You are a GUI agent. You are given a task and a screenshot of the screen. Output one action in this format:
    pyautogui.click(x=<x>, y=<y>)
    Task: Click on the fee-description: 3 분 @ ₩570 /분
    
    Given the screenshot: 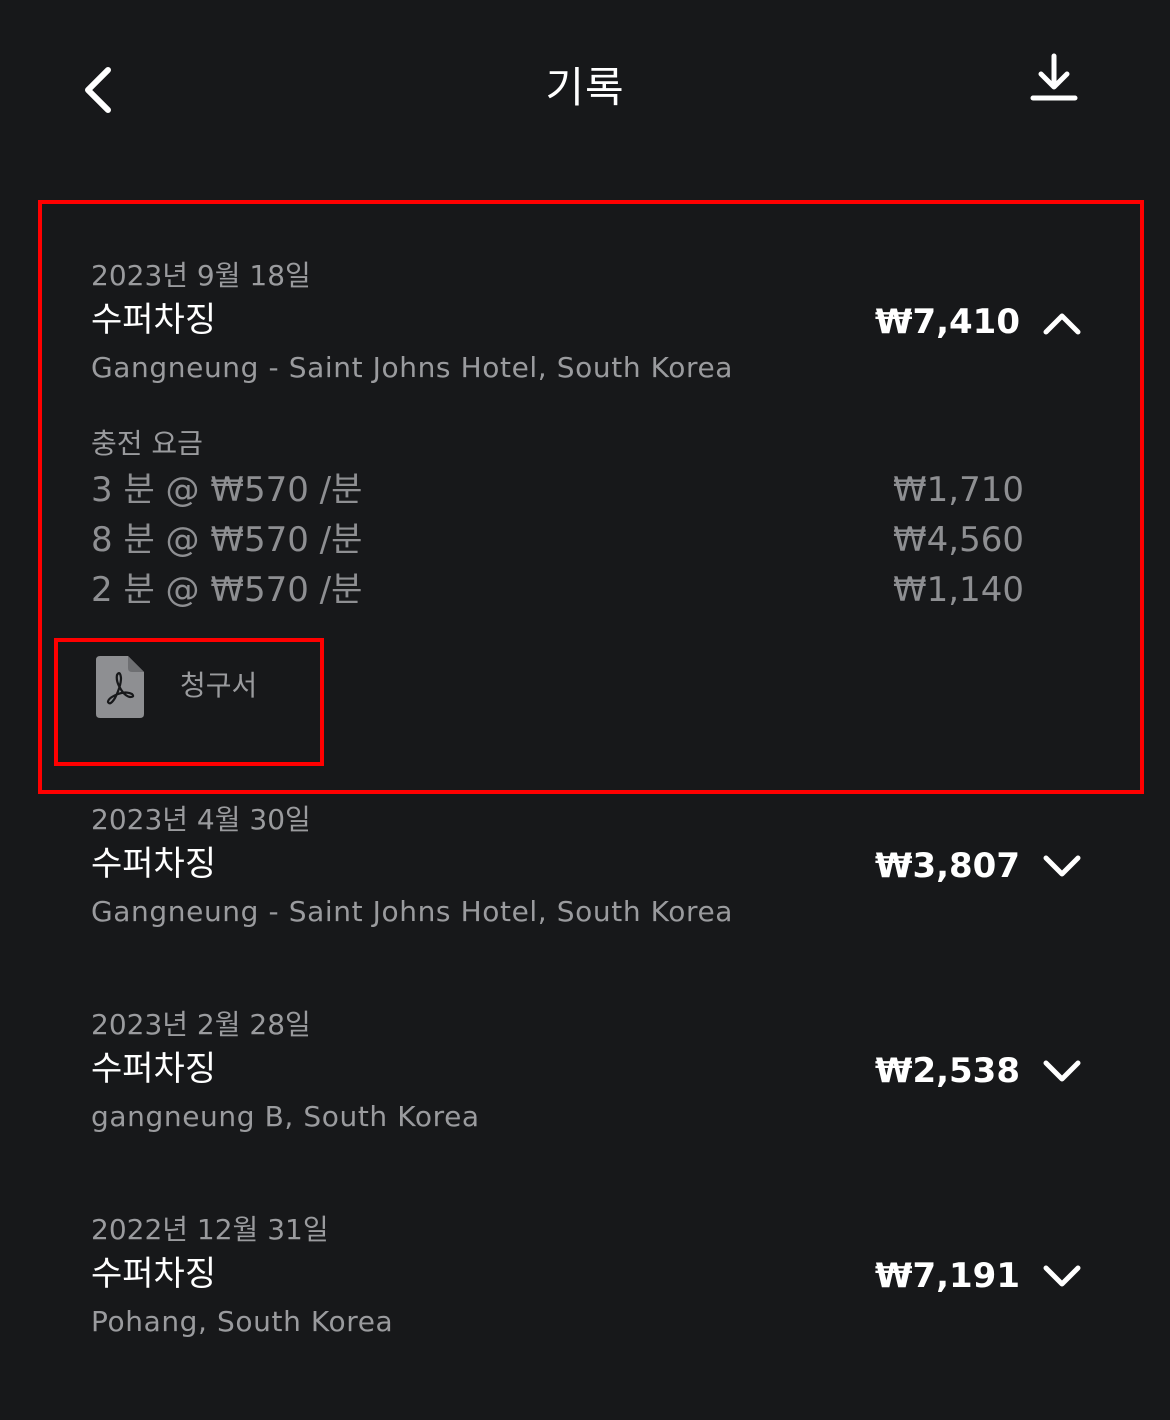 What is the action you would take?
    pyautogui.click(x=227, y=490)
    